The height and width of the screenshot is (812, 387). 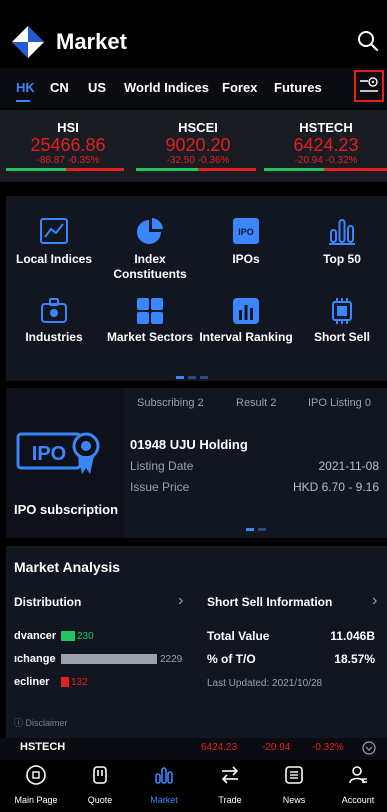 I want to click on chip-icon, so click(x=342, y=311).